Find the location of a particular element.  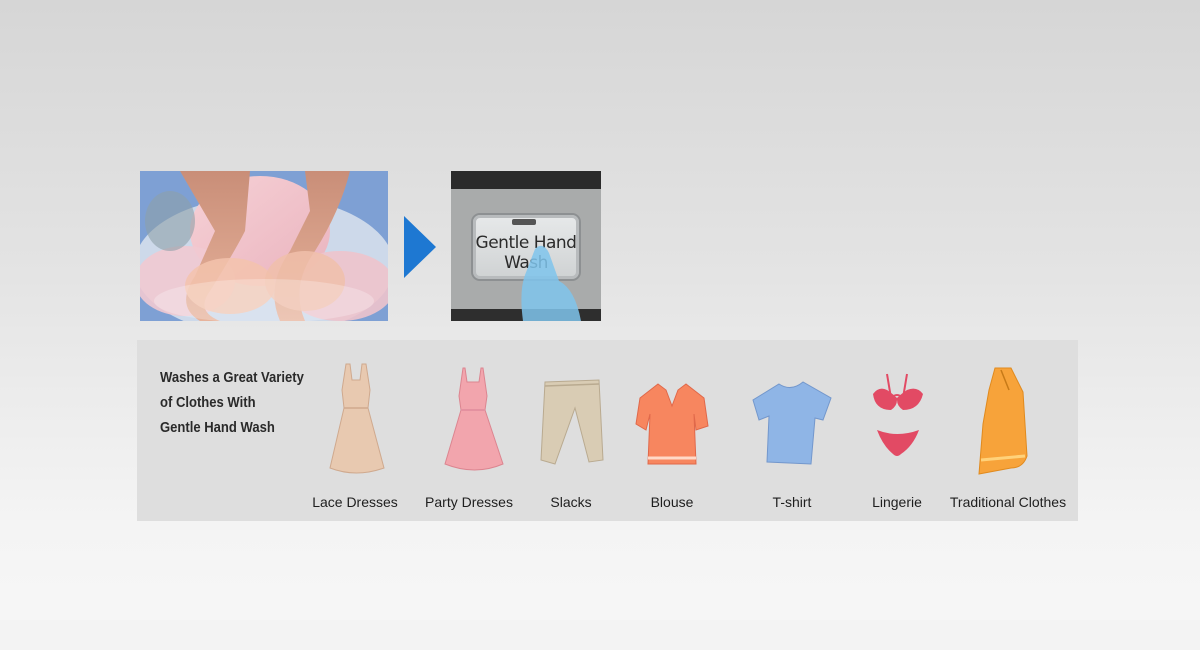

garment-label: Lingerie is located at coordinates (897, 502).